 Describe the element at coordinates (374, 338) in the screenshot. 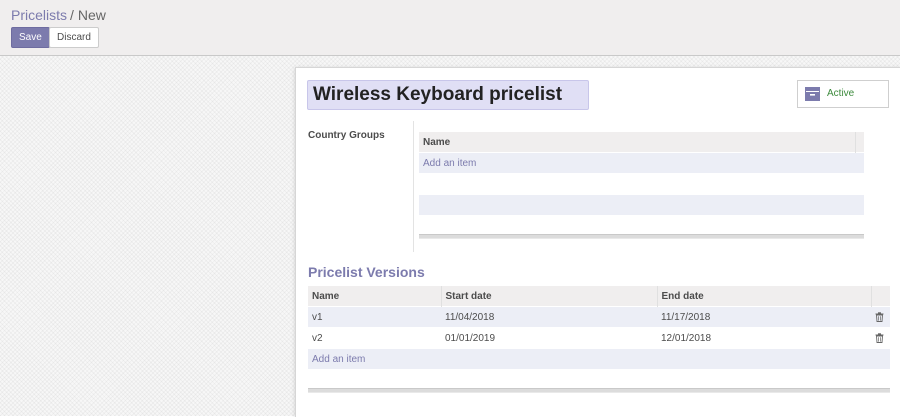

I see `version-name-cell: v2` at that location.